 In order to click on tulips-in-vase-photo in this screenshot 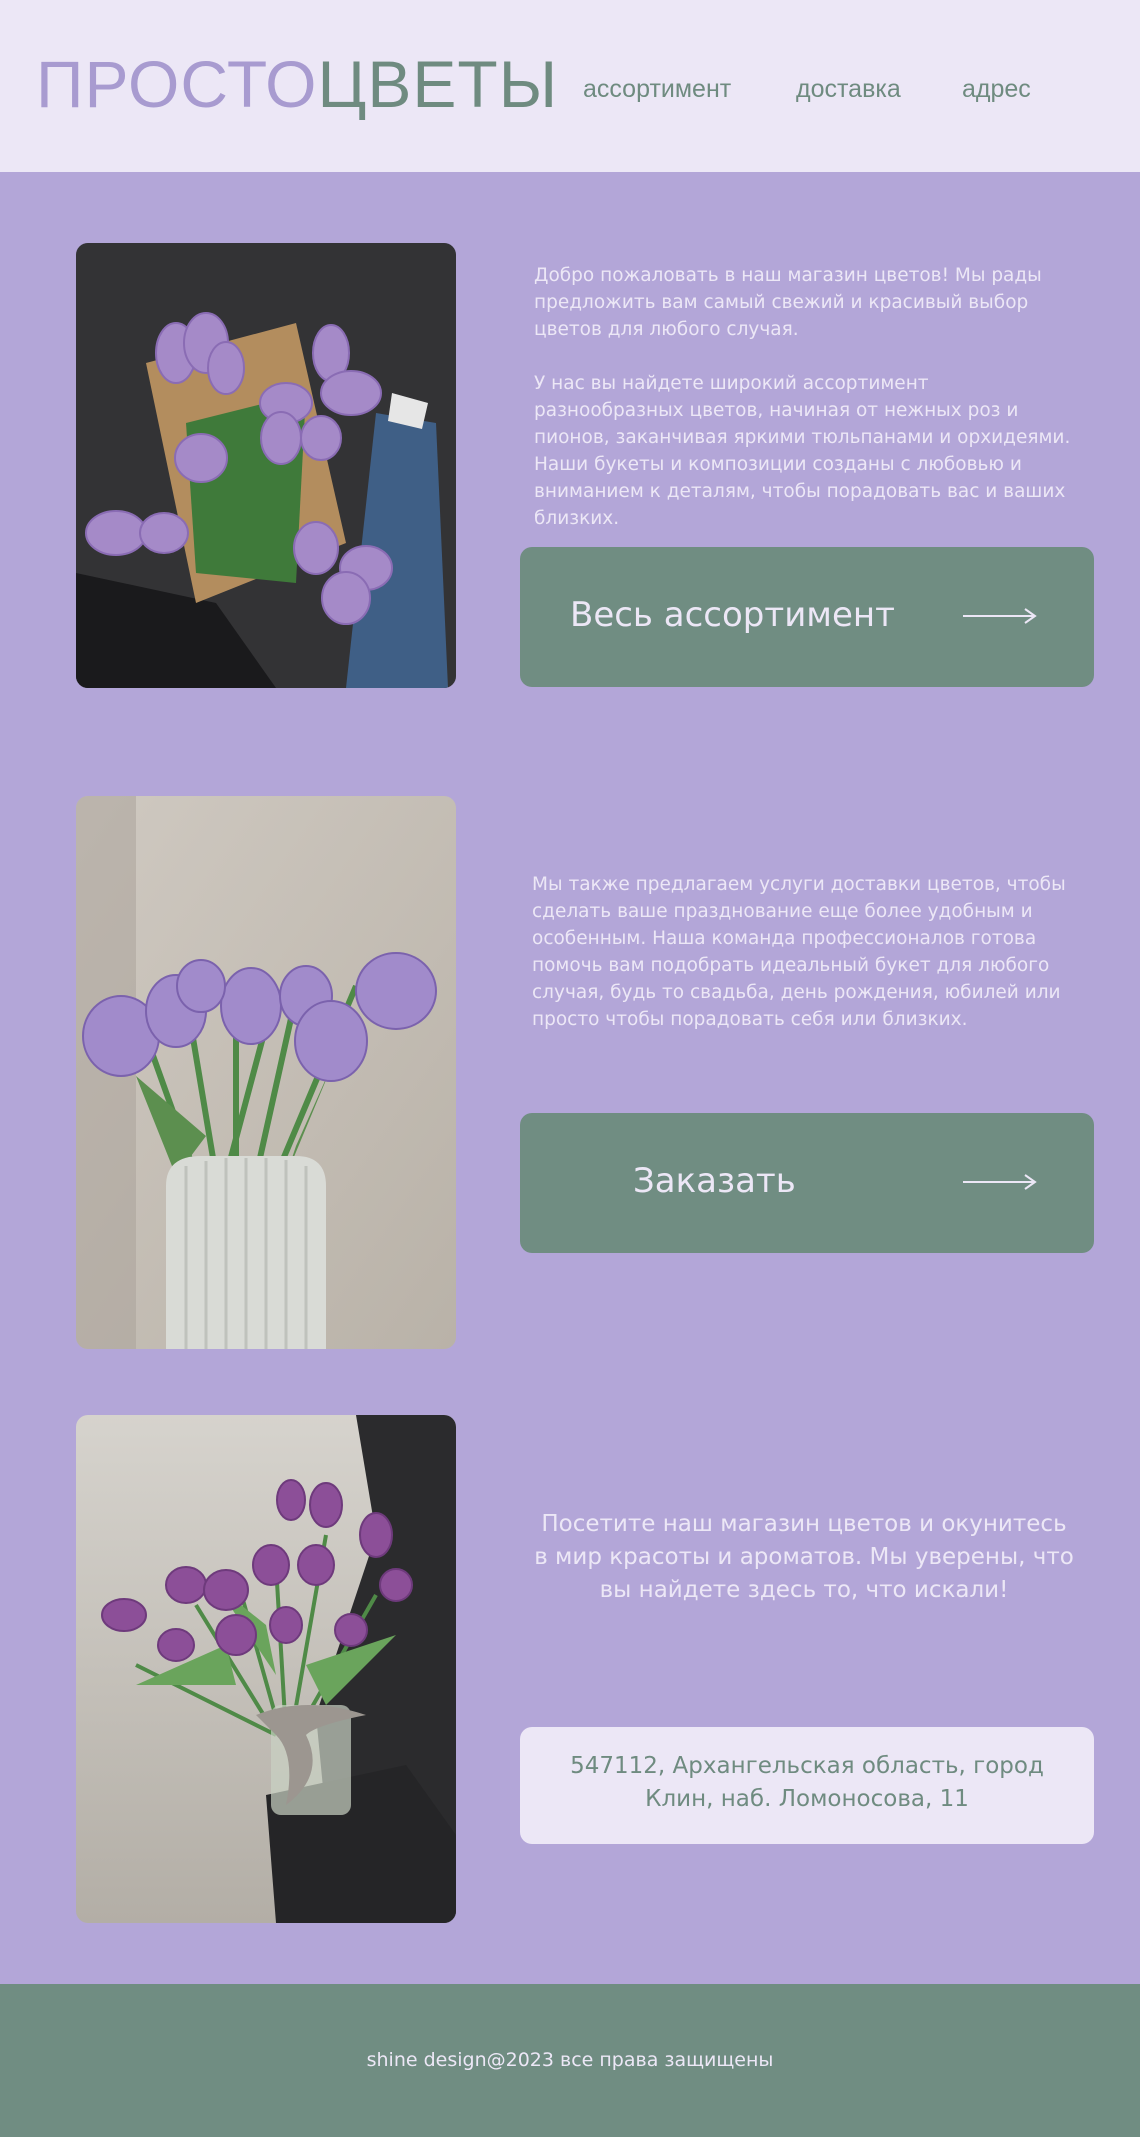, I will do `click(266, 1072)`.